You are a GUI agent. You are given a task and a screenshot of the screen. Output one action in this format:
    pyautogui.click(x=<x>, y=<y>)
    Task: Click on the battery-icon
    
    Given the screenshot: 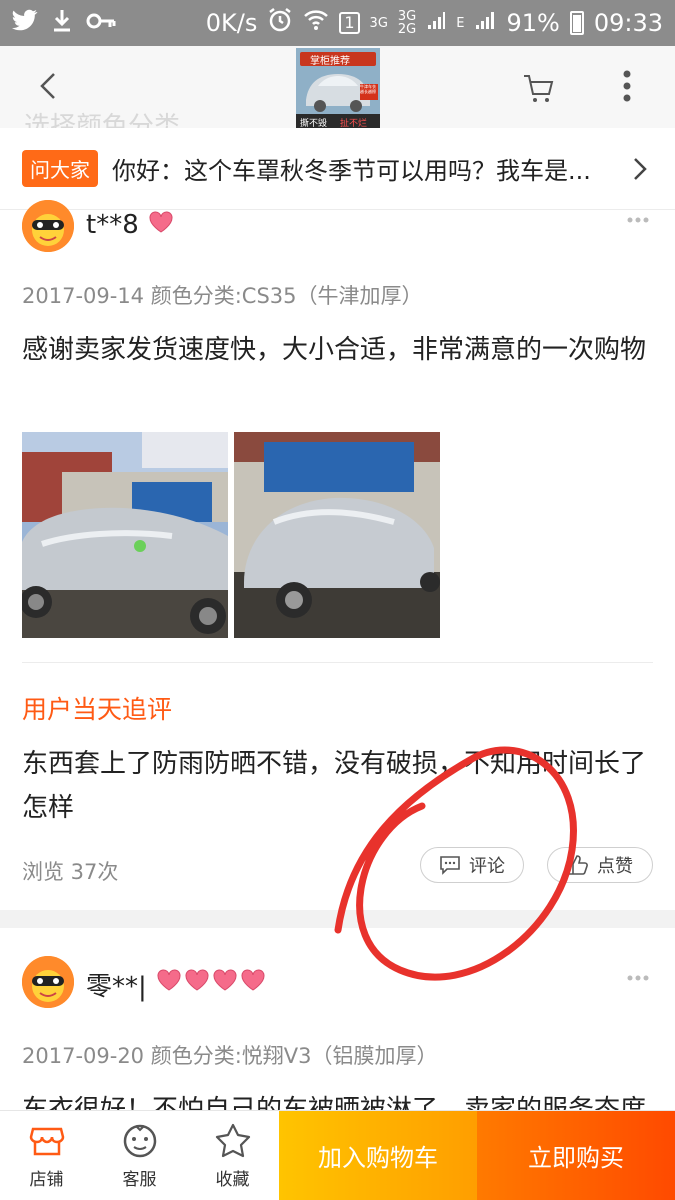 What is the action you would take?
    pyautogui.click(x=576, y=23)
    